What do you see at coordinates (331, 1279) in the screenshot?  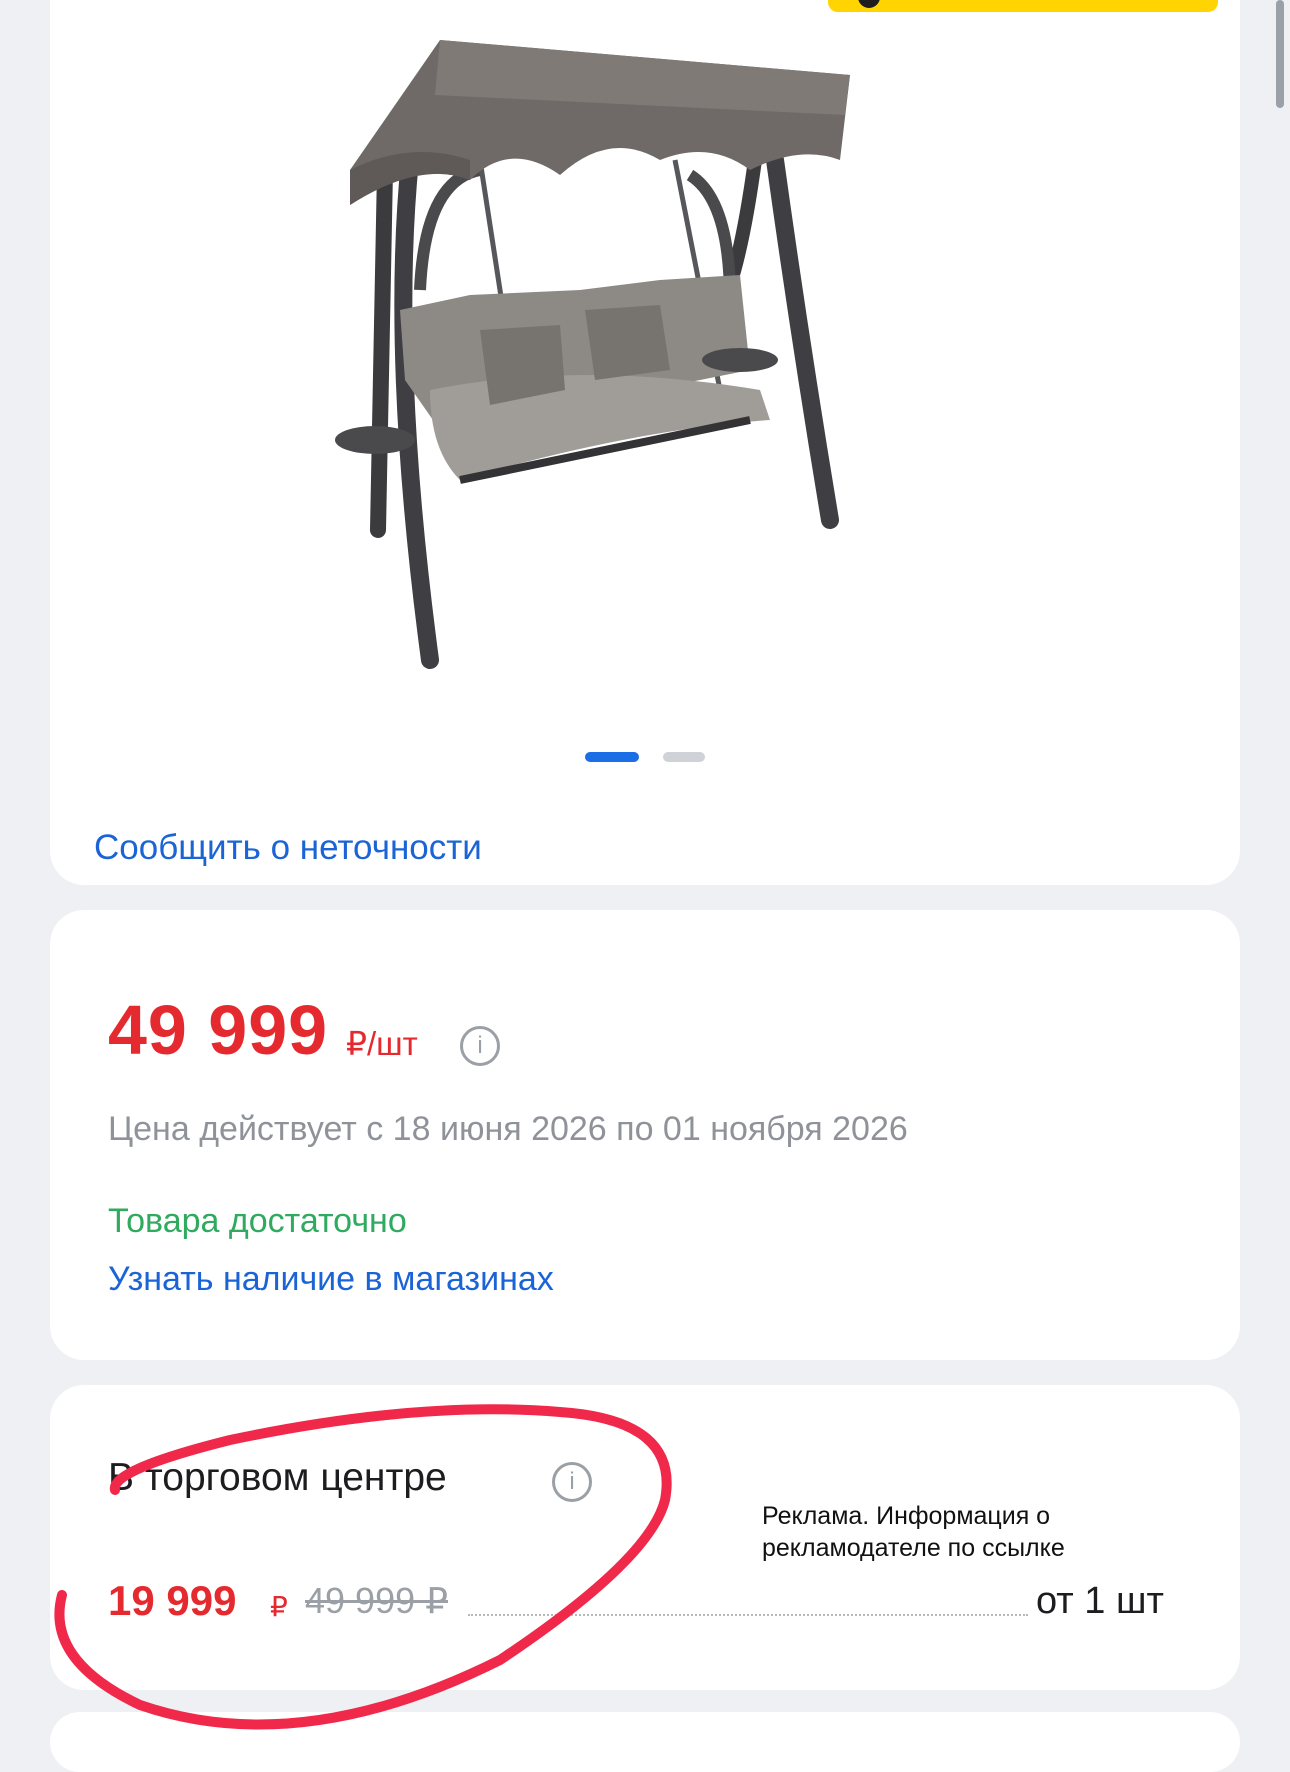 I see `check-availability-link: Узнать наличие в магазинах` at bounding box center [331, 1279].